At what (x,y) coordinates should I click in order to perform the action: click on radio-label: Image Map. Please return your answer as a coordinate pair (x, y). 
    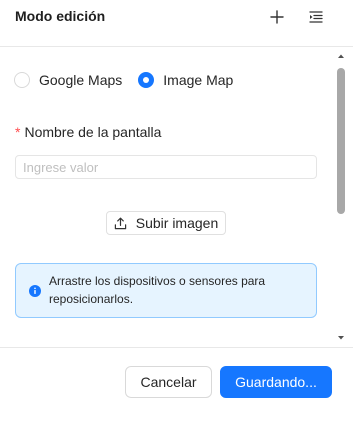
    Looking at the image, I should click on (198, 80).